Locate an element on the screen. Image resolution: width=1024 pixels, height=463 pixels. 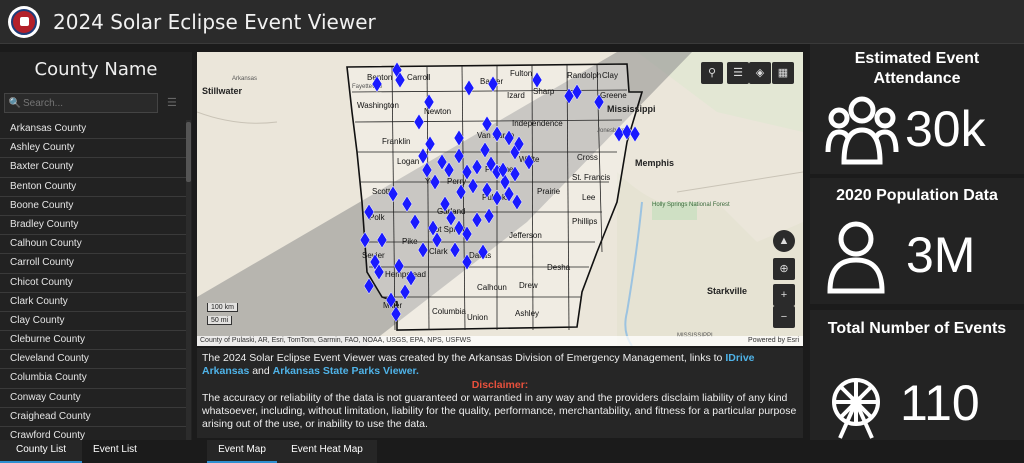
county-label: Washington is located at coordinates (378, 105).